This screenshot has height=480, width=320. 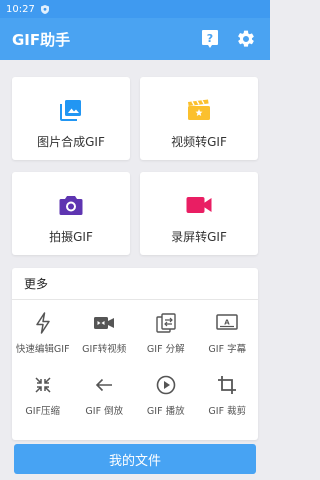 I want to click on tool-label: GIF 裁剪, so click(x=227, y=411).